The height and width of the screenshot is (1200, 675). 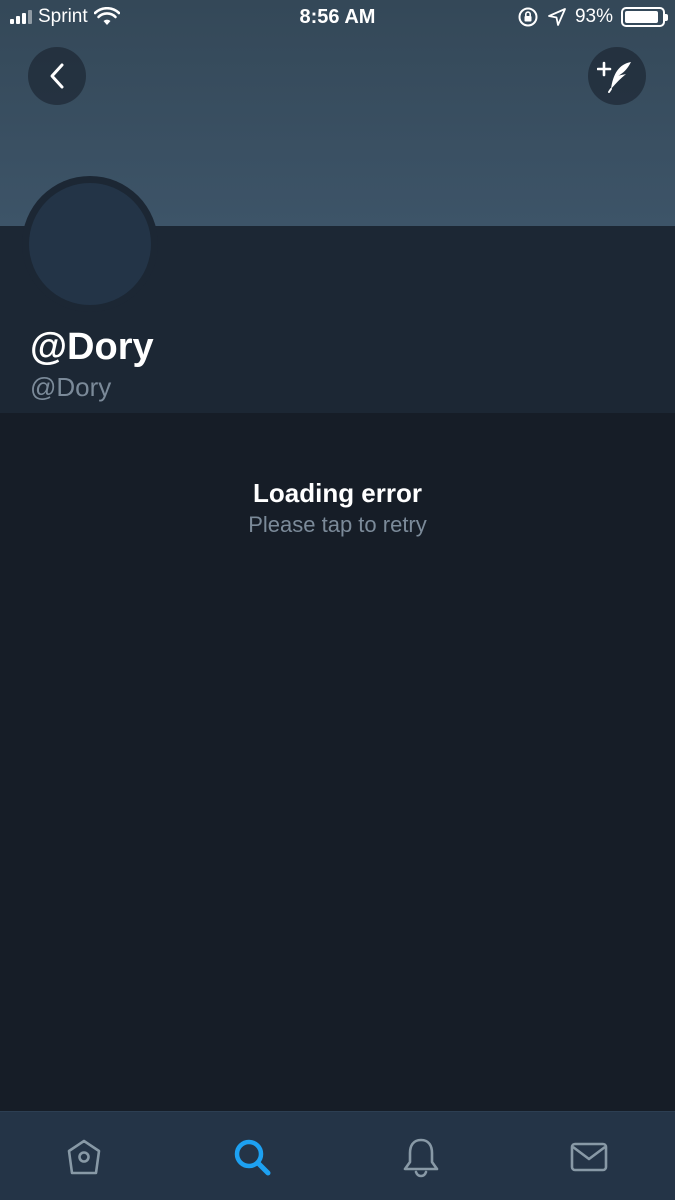 I want to click on notifications-icon, so click(x=421, y=1157).